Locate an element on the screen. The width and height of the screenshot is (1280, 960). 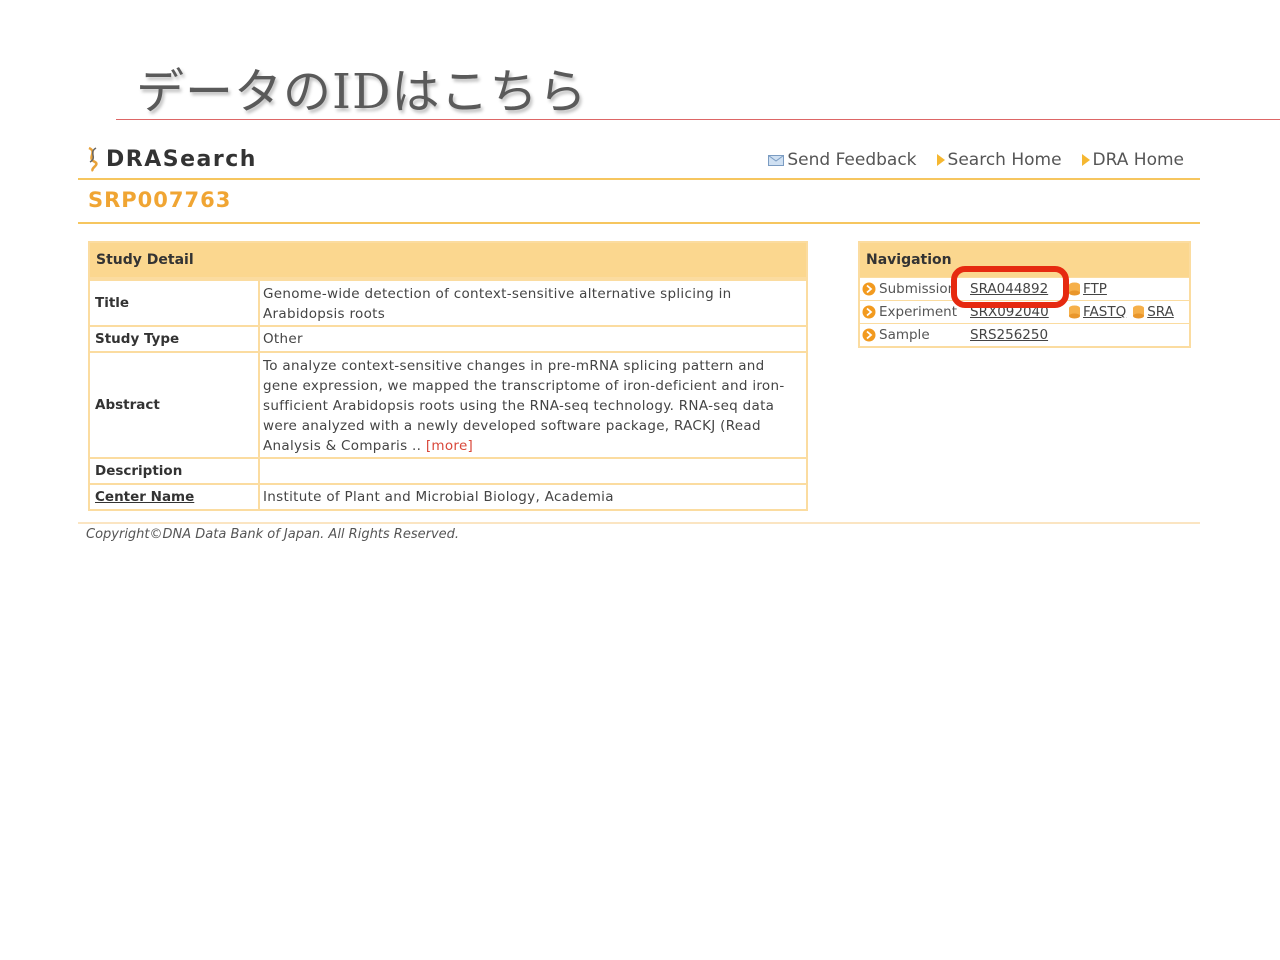
table-row-study-type: Study Type Other is located at coordinates (448, 338).